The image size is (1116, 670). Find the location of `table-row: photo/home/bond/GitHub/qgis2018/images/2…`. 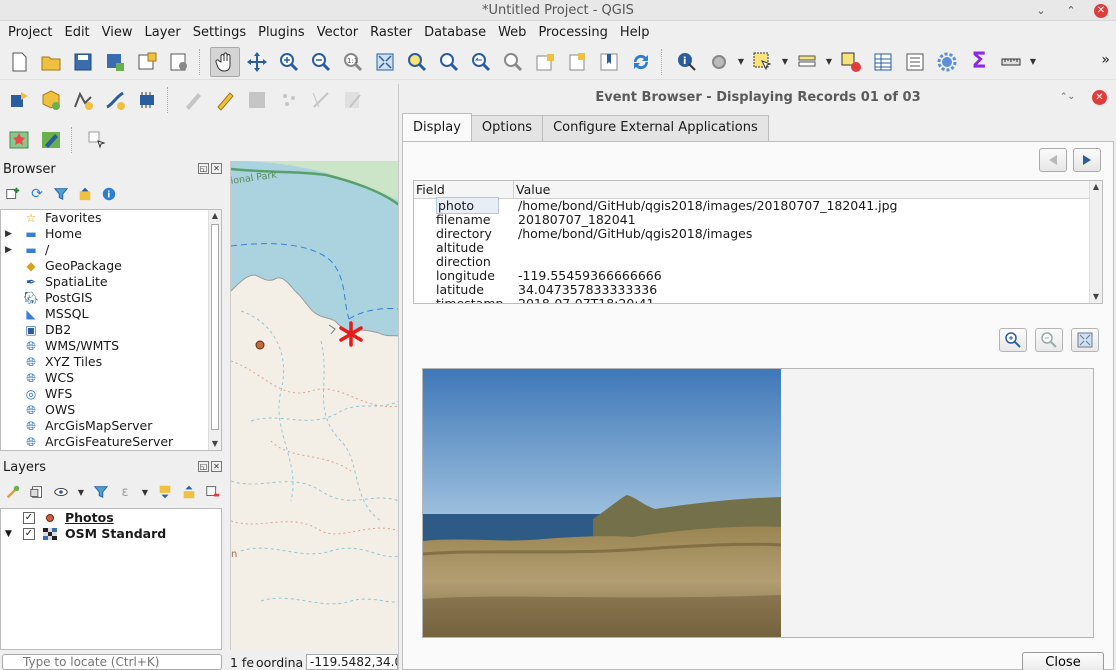

table-row: photo/home/bond/GitHub/qgis2018/images/2… is located at coordinates (758, 205).